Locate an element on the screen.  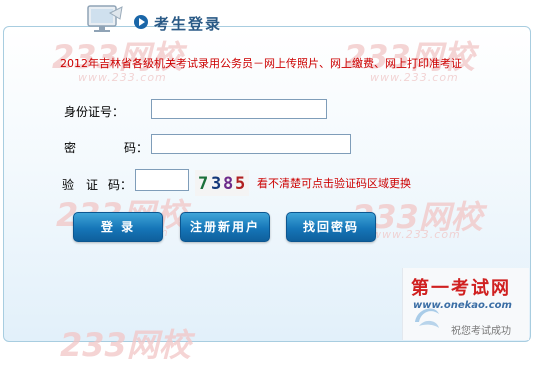
captcha-char: 8 is located at coordinates (229, 184).